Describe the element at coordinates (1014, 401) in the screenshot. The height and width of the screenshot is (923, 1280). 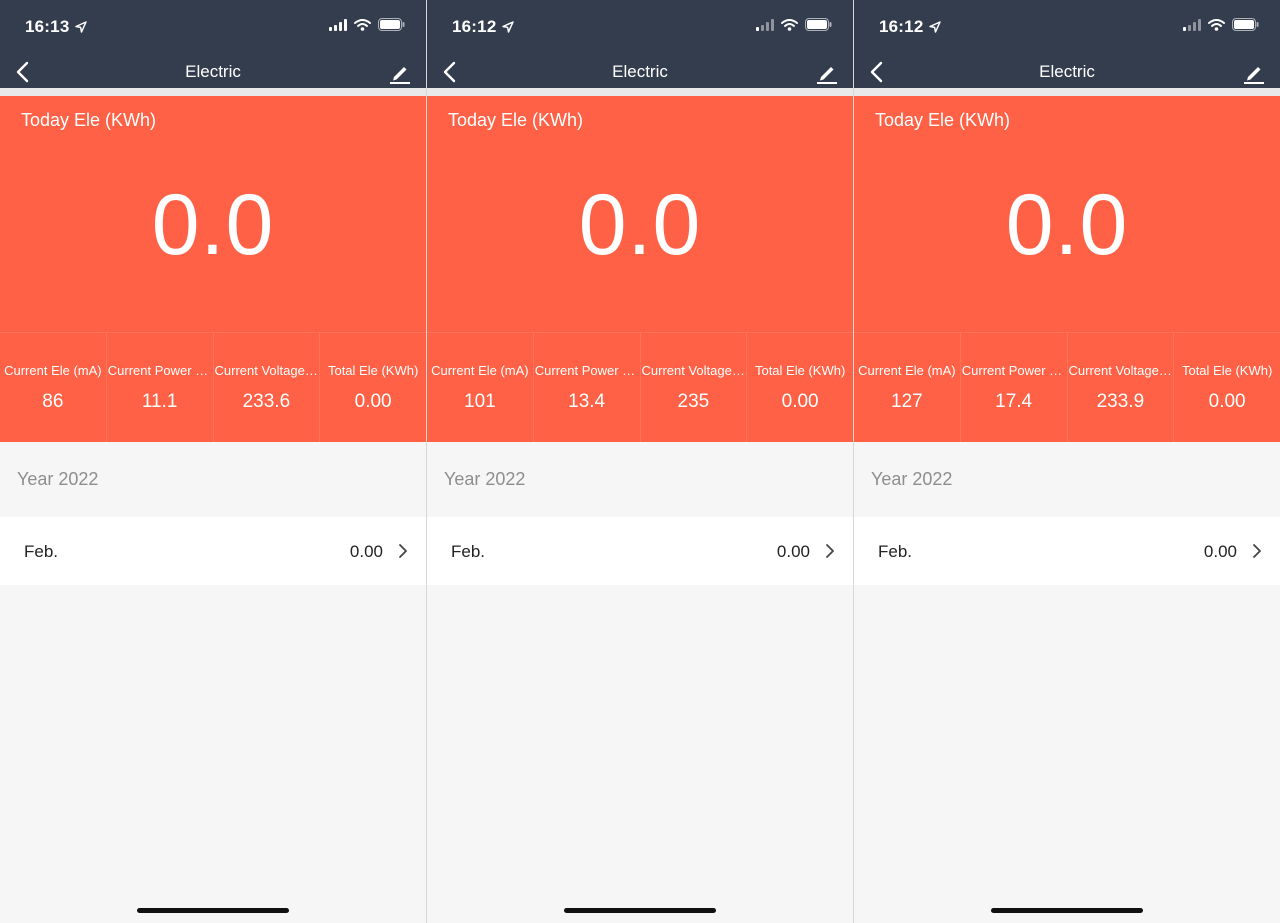
I see `stat-value: 17.4` at that location.